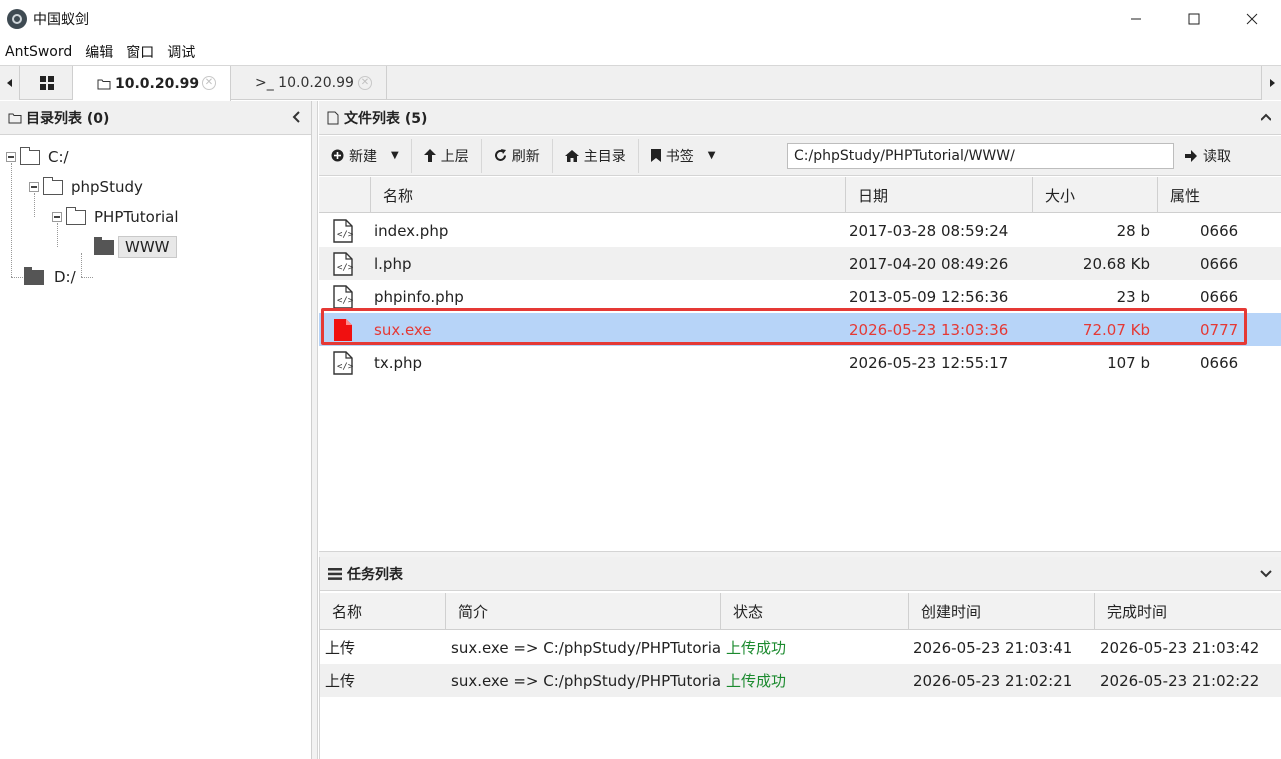 Image resolution: width=1281 pixels, height=759 pixels. I want to click on file-grid-header: 名称 日期 大小 属性, so click(800, 195).